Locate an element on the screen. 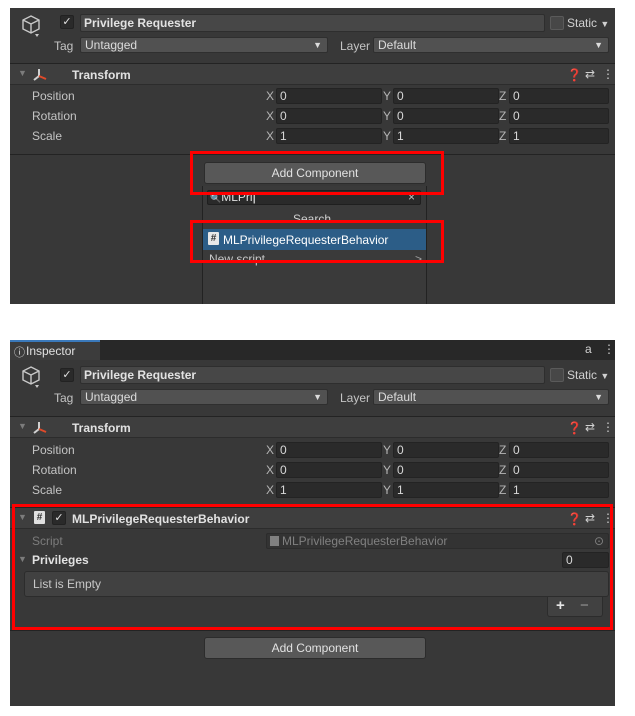 The height and width of the screenshot is (716, 635). tab-inspector: ⓘ Inspector is located at coordinates (55, 350).